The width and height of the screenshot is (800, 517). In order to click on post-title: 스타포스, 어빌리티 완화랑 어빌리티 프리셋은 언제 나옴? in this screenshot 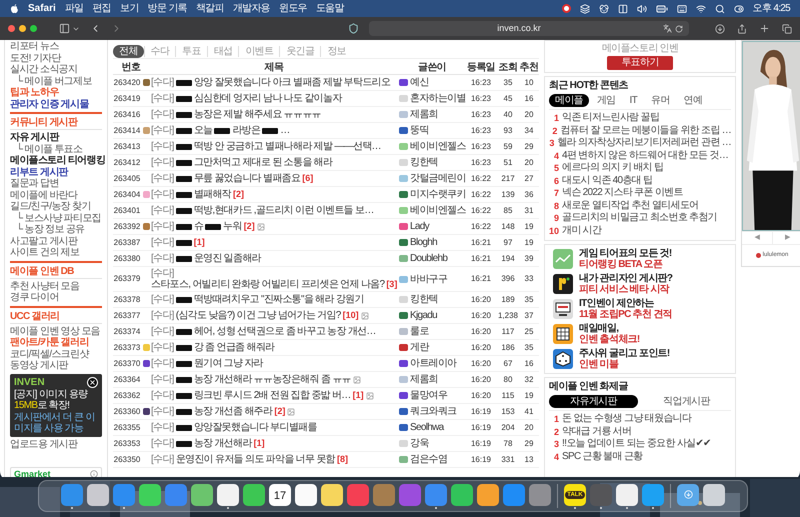, I will do `click(267, 284)`.